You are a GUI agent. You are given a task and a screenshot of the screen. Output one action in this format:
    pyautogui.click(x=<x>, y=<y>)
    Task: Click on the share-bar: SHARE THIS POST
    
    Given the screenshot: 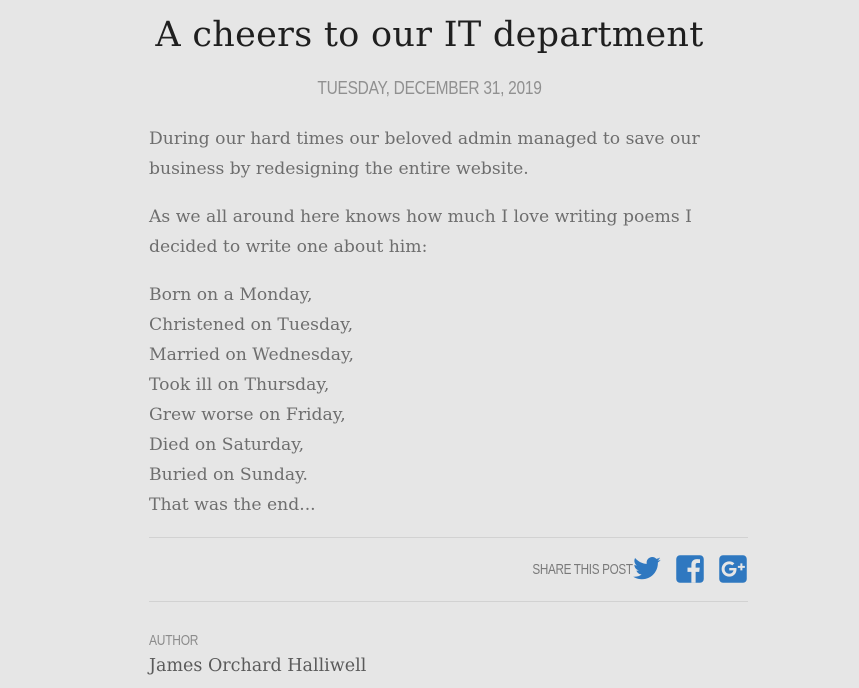 What is the action you would take?
    pyautogui.click(x=626, y=569)
    